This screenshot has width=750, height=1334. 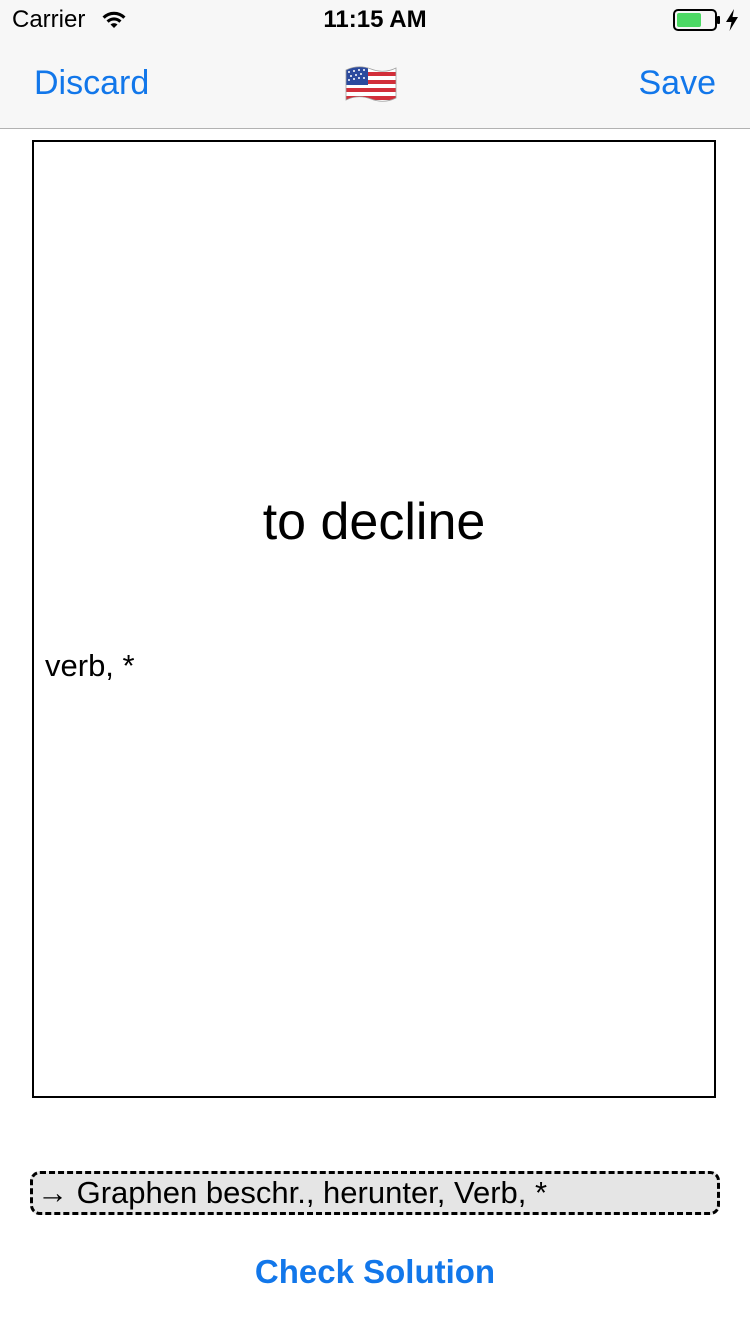 I want to click on status-bar: Carrier 11:15 AM, so click(x=375, y=20).